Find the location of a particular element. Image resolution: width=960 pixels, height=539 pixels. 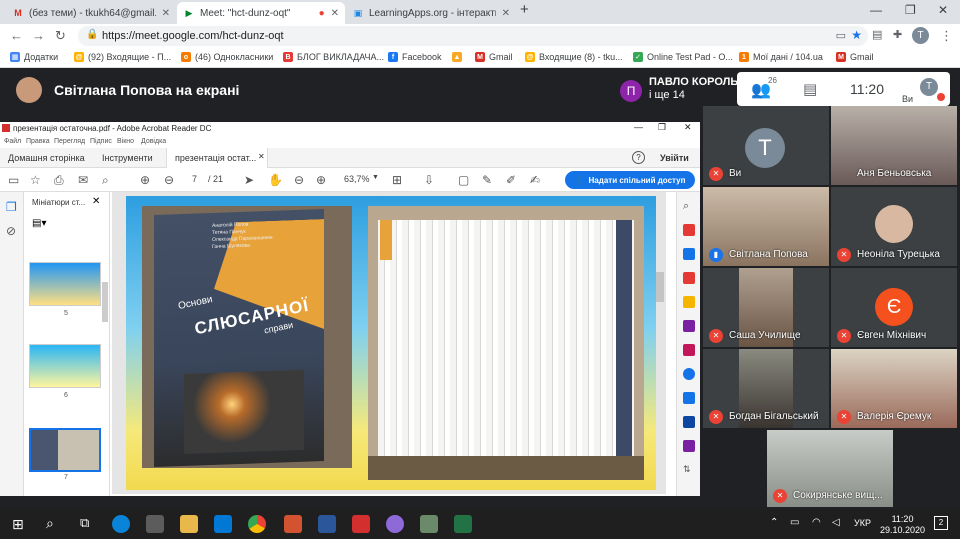

participant-tile: ▮ Світлана Попова is located at coordinates (766, 226).